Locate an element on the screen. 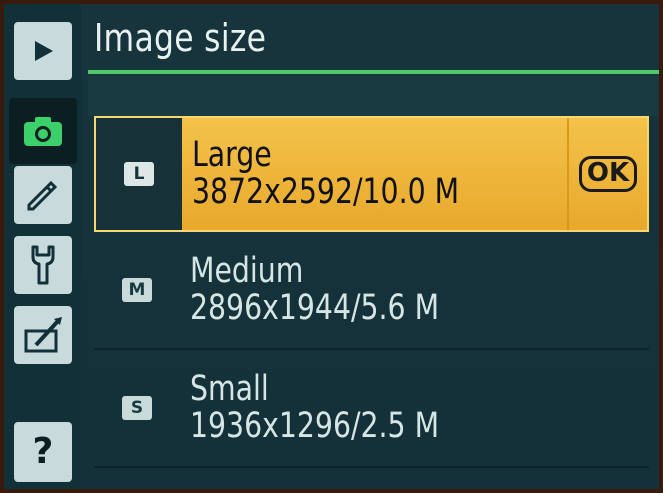  title-underline is located at coordinates (373, 72).